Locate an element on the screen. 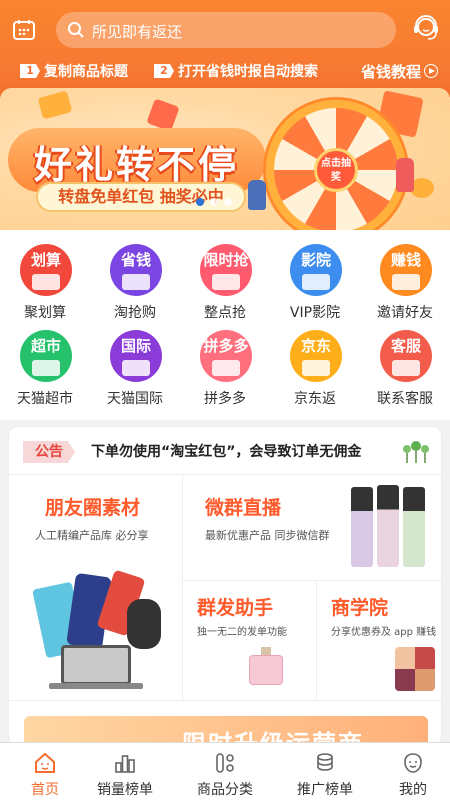 This screenshot has width=450, height=800. grid-item-label: 整点抢 is located at coordinates (225, 313).